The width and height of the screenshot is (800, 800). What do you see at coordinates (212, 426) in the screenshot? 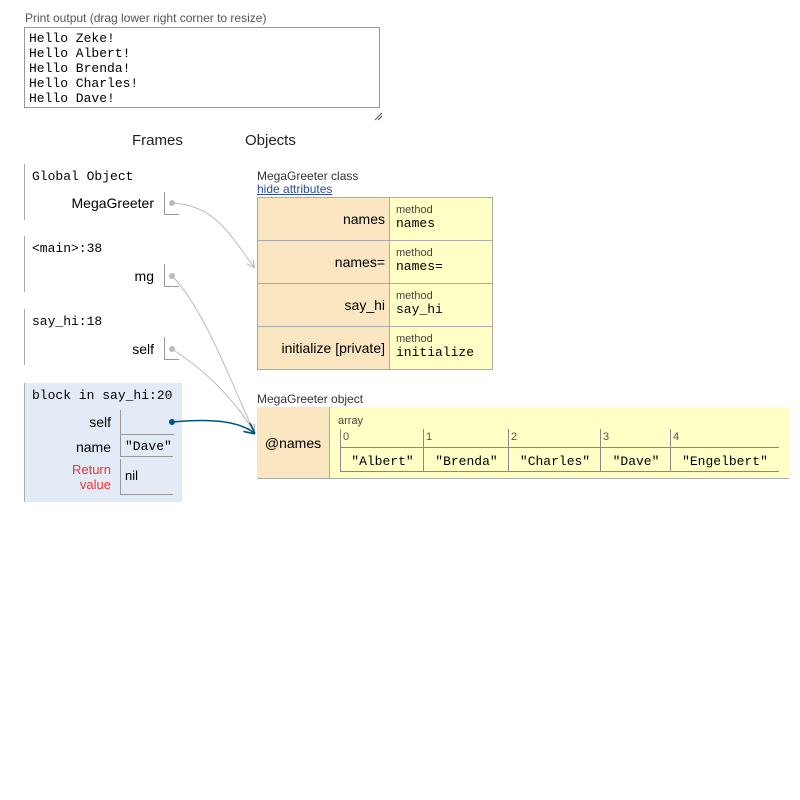
I see `pointer-arrow-block-self` at bounding box center [212, 426].